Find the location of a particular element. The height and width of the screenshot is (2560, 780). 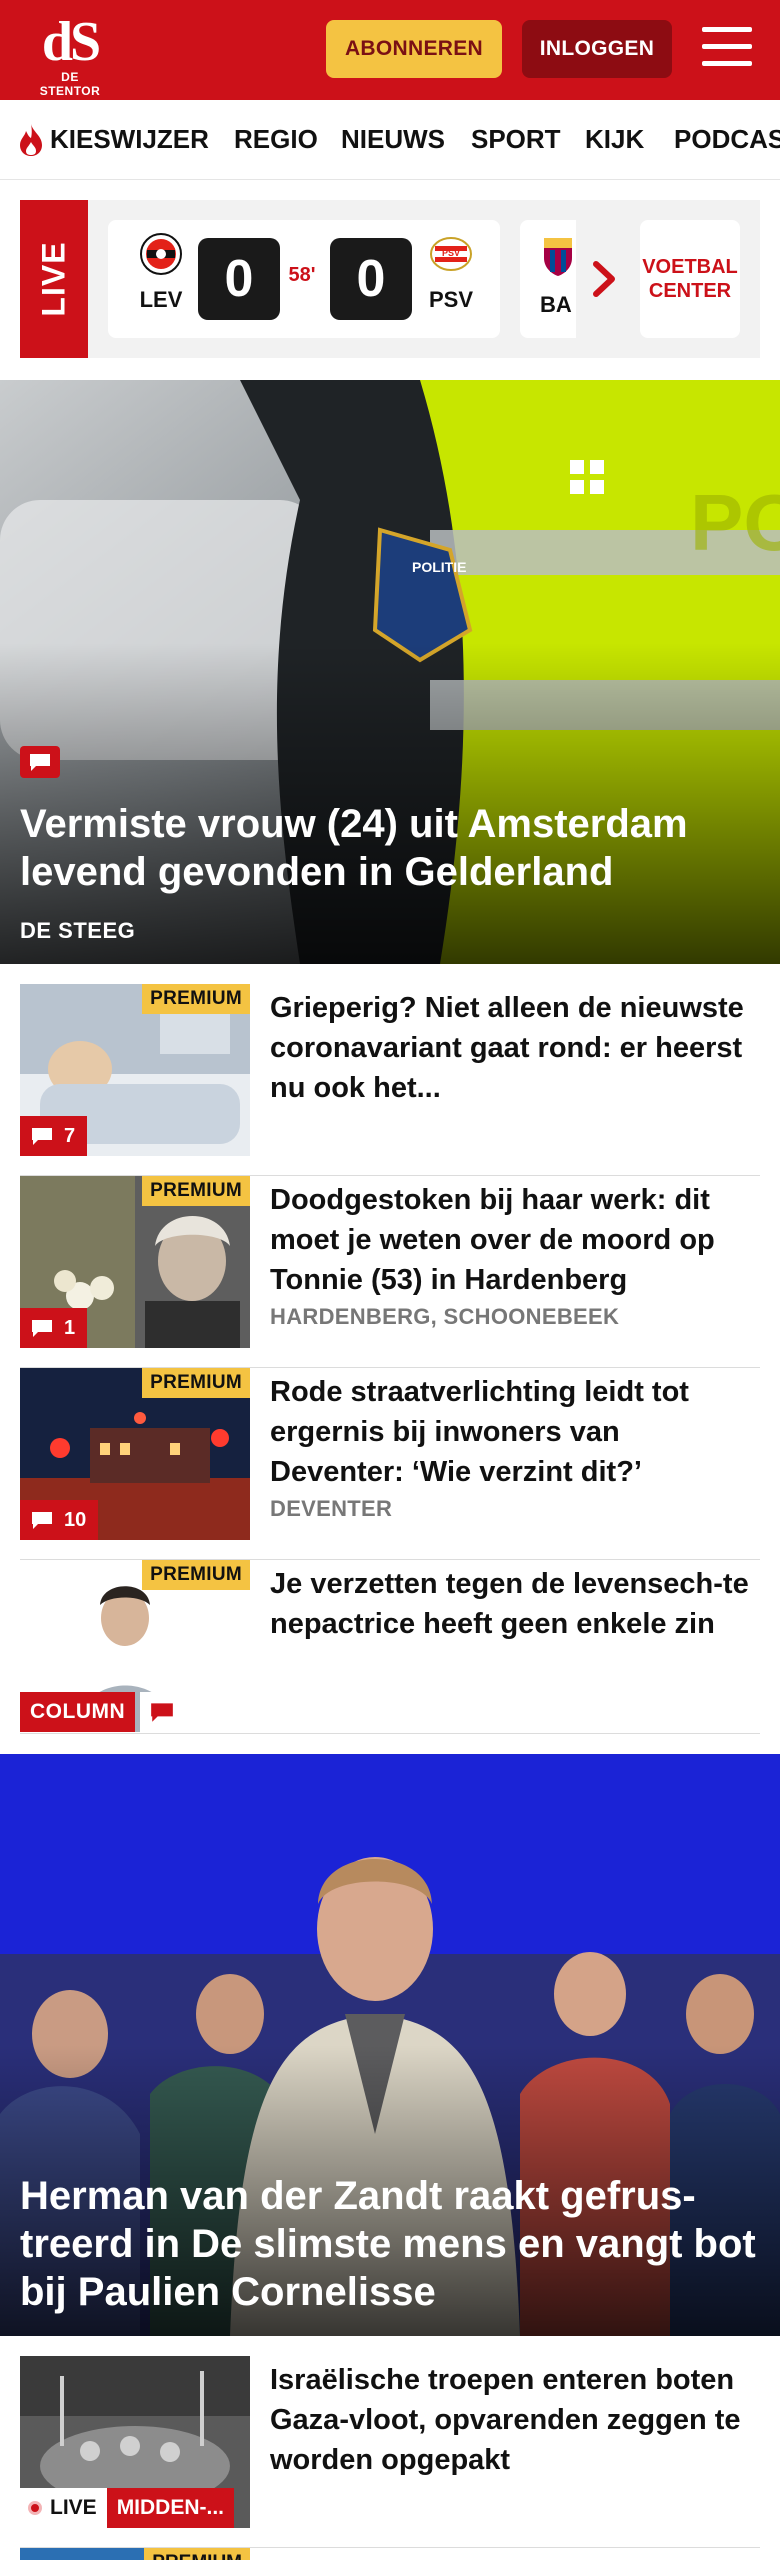

nav-item-regio: REGIO is located at coordinates (276, 139).